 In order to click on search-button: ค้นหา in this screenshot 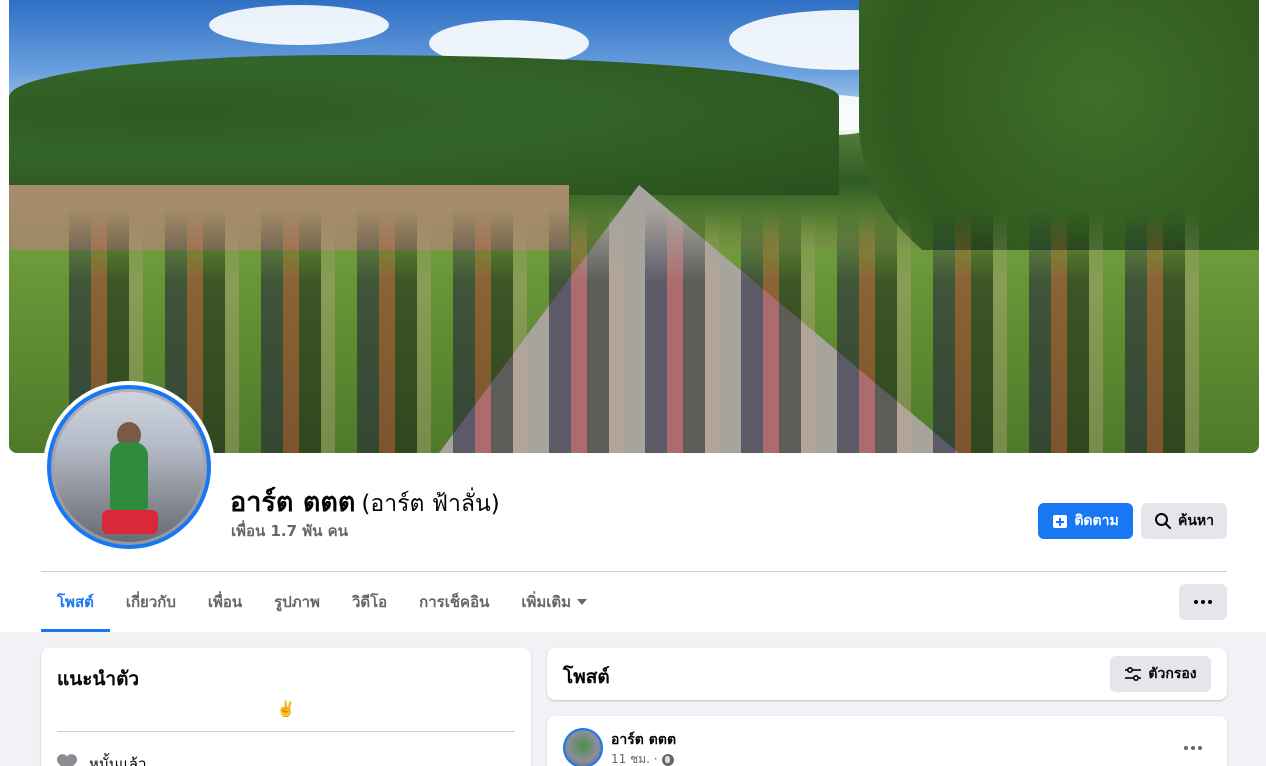, I will do `click(1184, 521)`.